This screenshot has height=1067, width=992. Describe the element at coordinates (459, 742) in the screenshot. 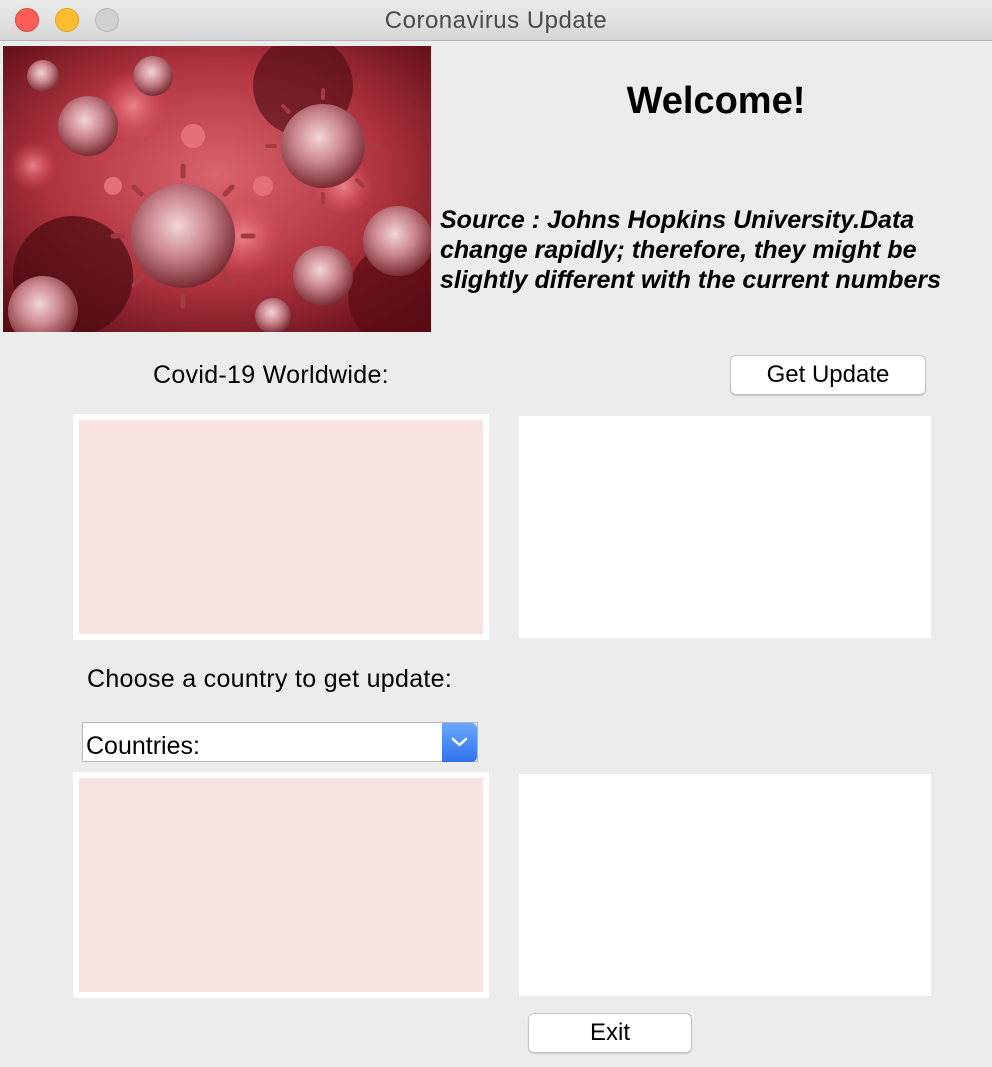

I see `chevron-down-icon` at that location.